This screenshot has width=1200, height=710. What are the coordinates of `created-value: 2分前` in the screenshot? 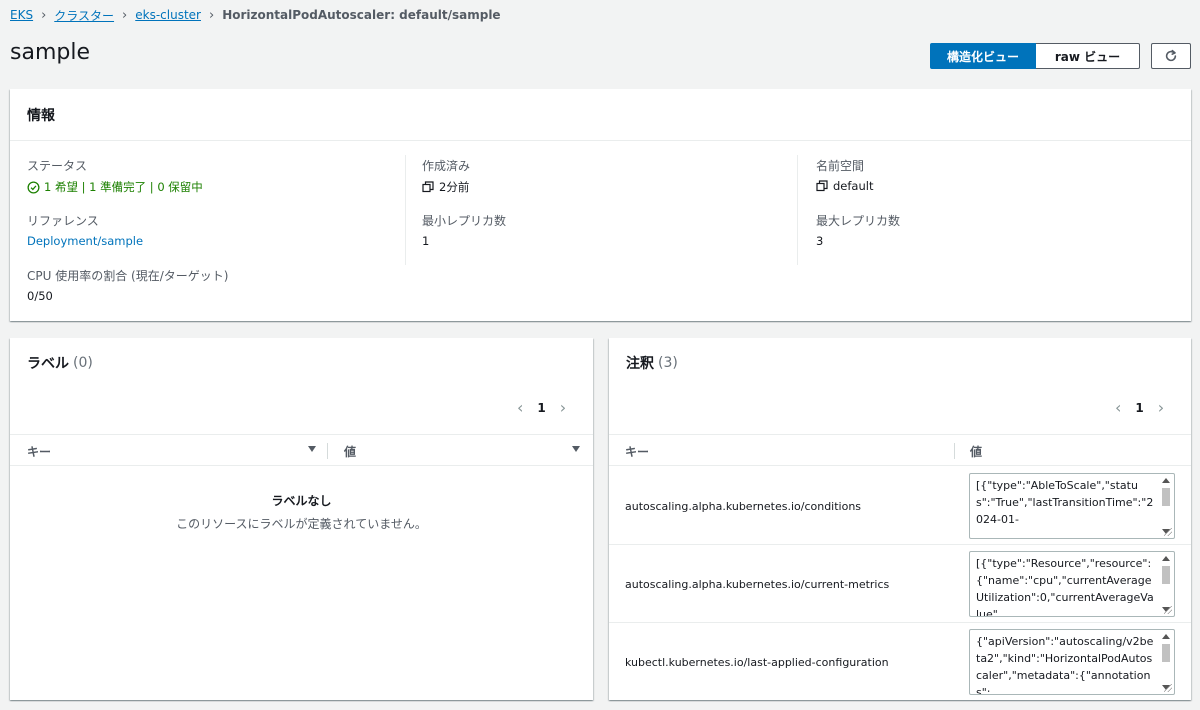 It's located at (446, 187).